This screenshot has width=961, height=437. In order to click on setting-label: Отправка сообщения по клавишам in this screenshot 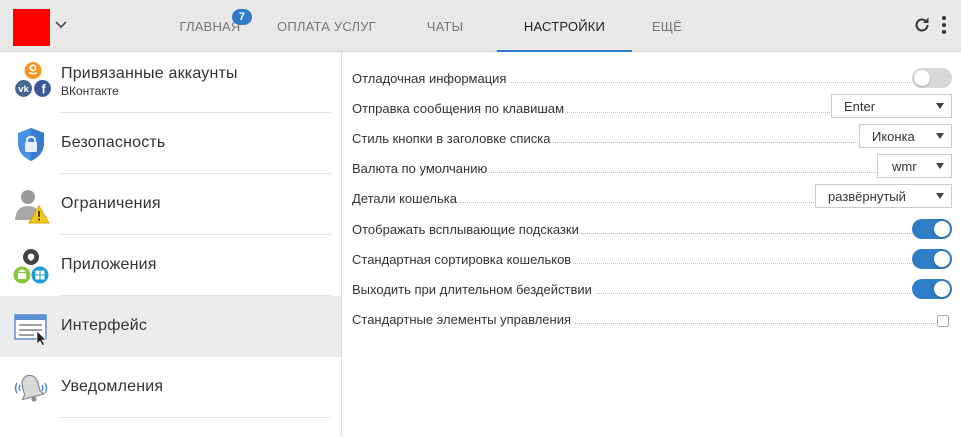, I will do `click(459, 108)`.